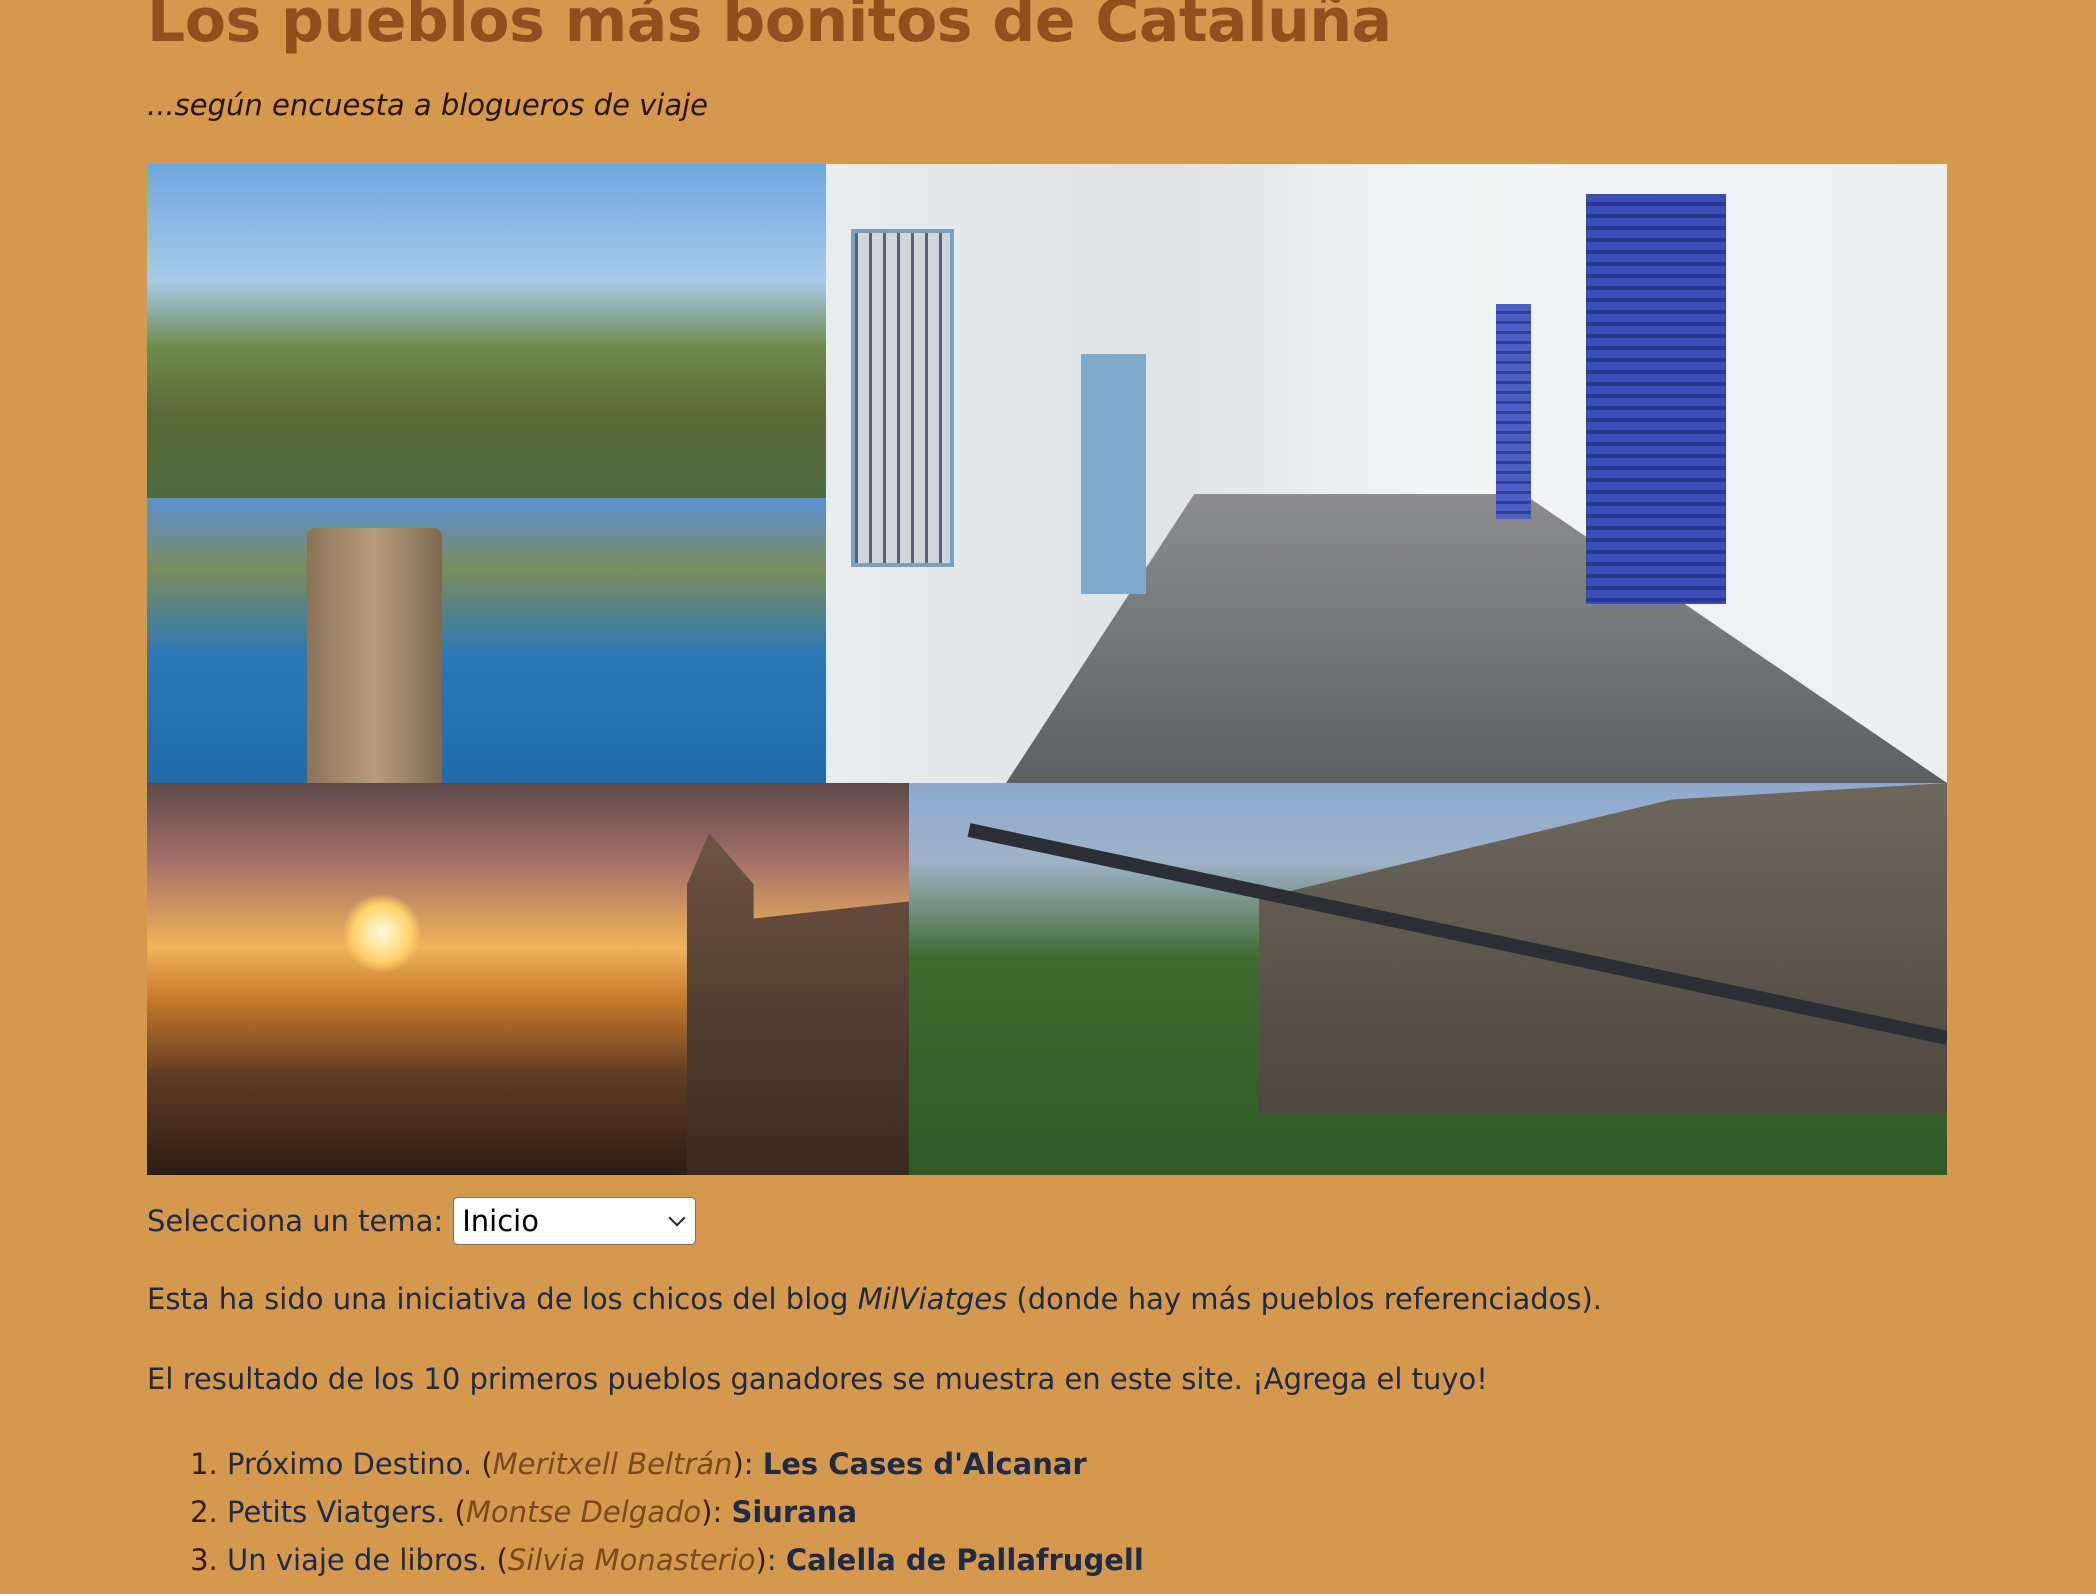 The width and height of the screenshot is (2096, 1594). I want to click on photo-siurana-sunset, so click(528, 979).